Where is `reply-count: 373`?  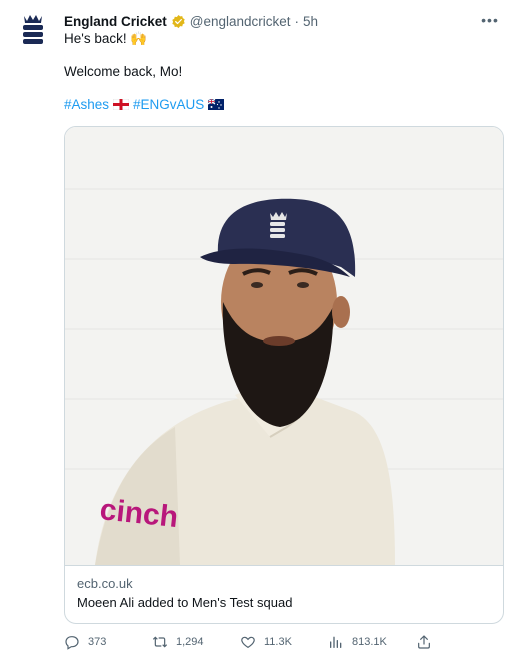 reply-count: 373 is located at coordinates (97, 642).